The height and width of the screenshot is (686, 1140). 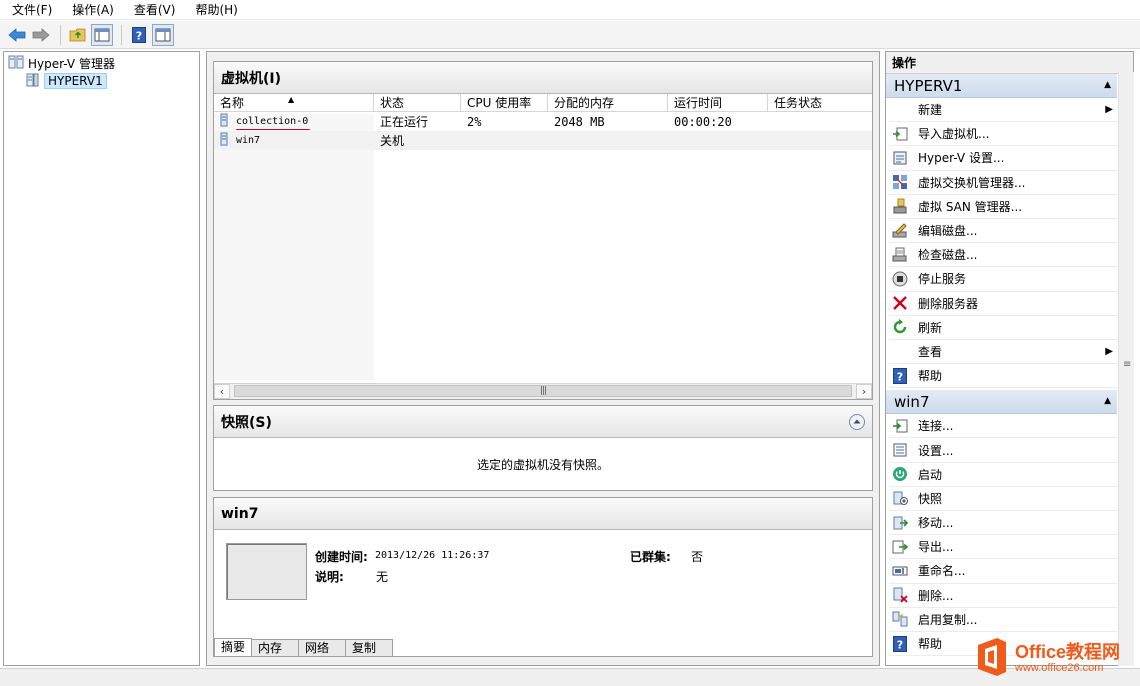 What do you see at coordinates (417, 102) in the screenshot?
I see `col-status: 状态` at bounding box center [417, 102].